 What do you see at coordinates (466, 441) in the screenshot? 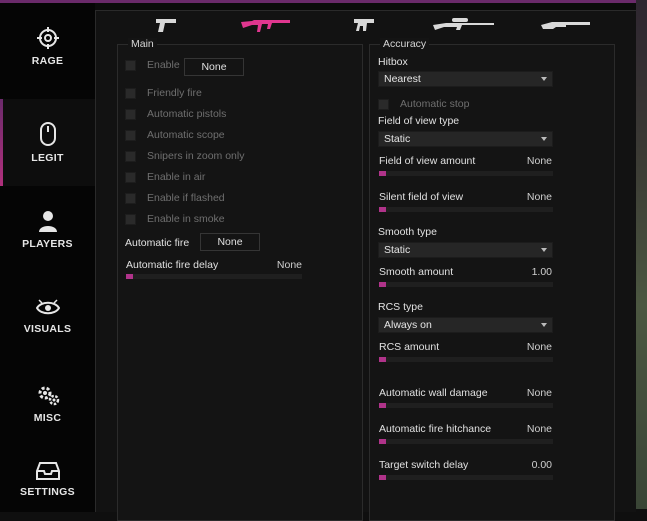
I see `auto-fire-hitchance-slider` at bounding box center [466, 441].